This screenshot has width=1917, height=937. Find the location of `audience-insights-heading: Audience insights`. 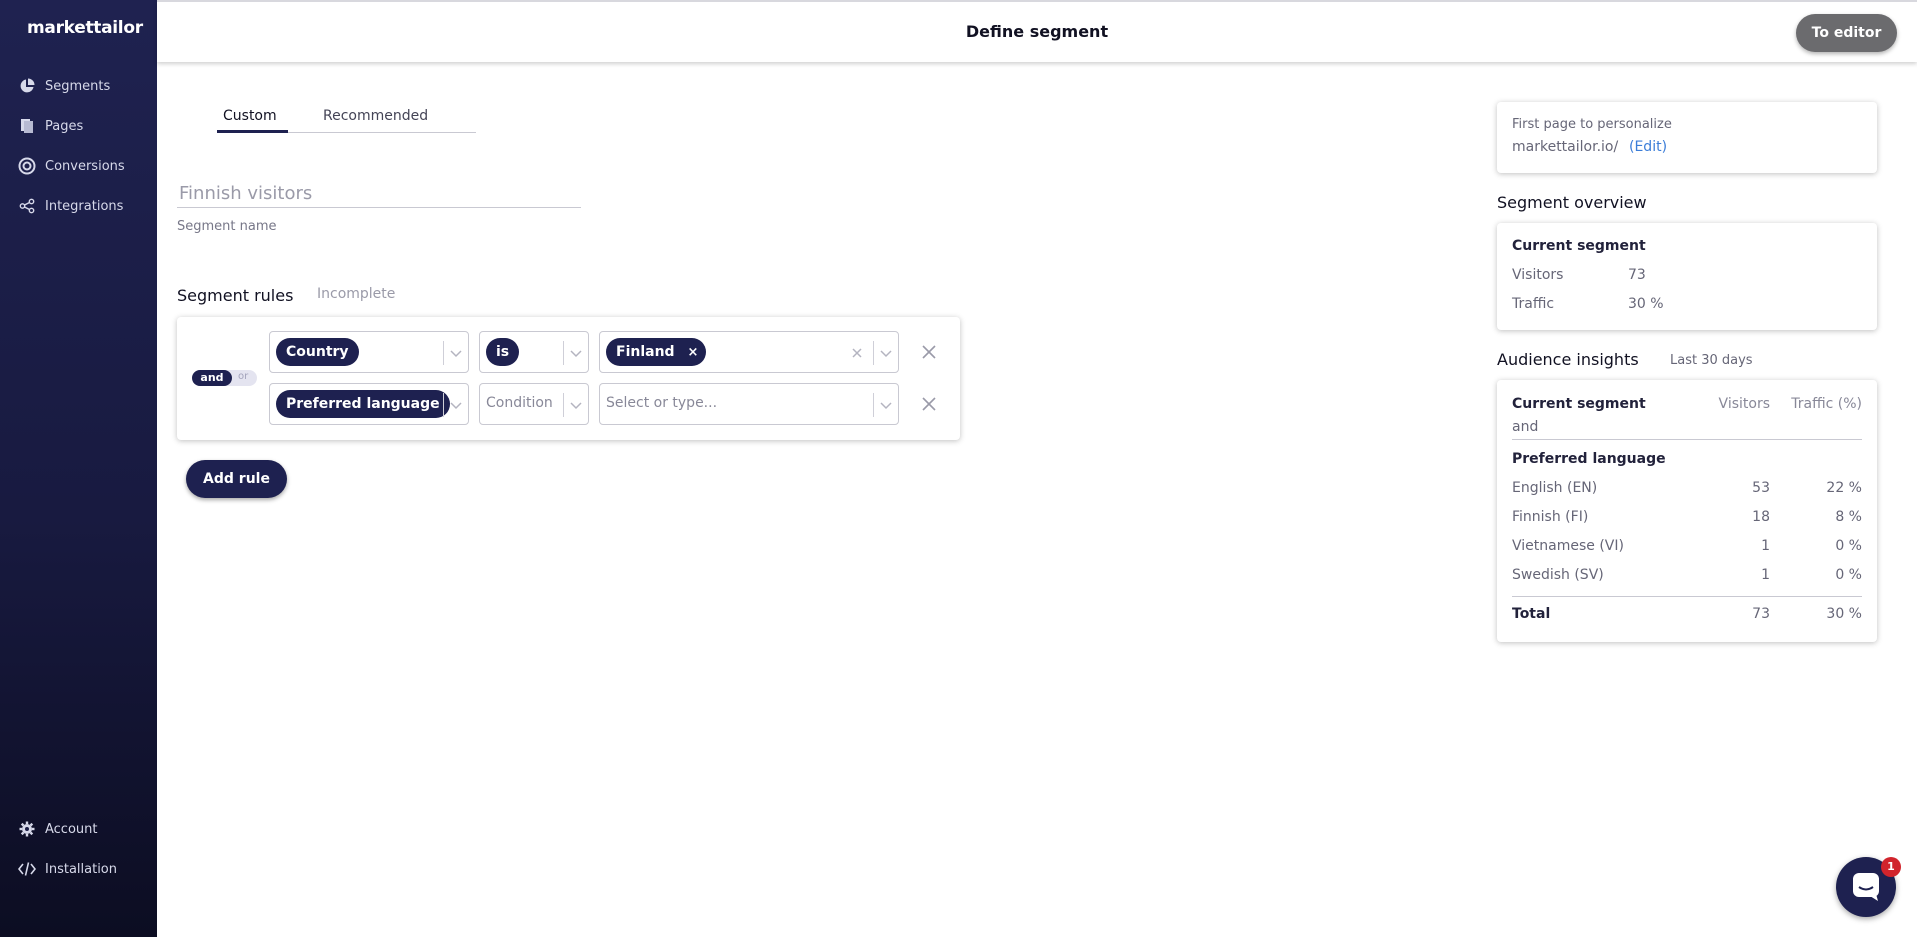

audience-insights-heading: Audience insights is located at coordinates (1568, 359).